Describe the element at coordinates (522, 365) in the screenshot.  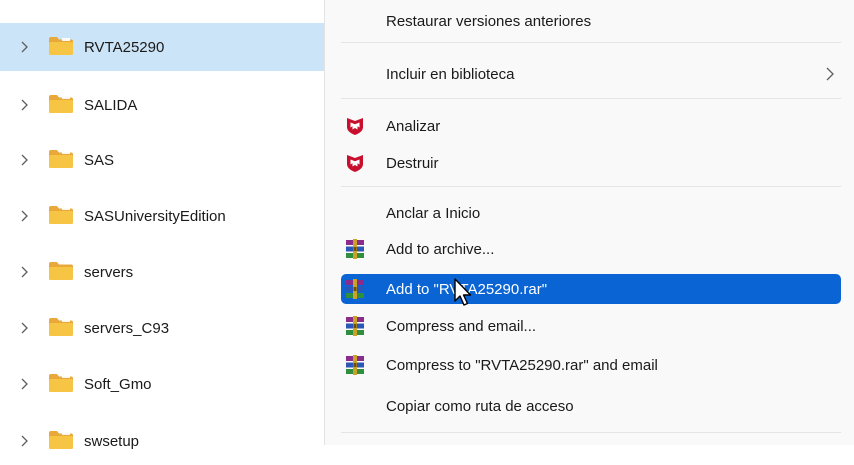
I see `menu-item-label: Compress to "RVTA25290.rar" and email` at that location.